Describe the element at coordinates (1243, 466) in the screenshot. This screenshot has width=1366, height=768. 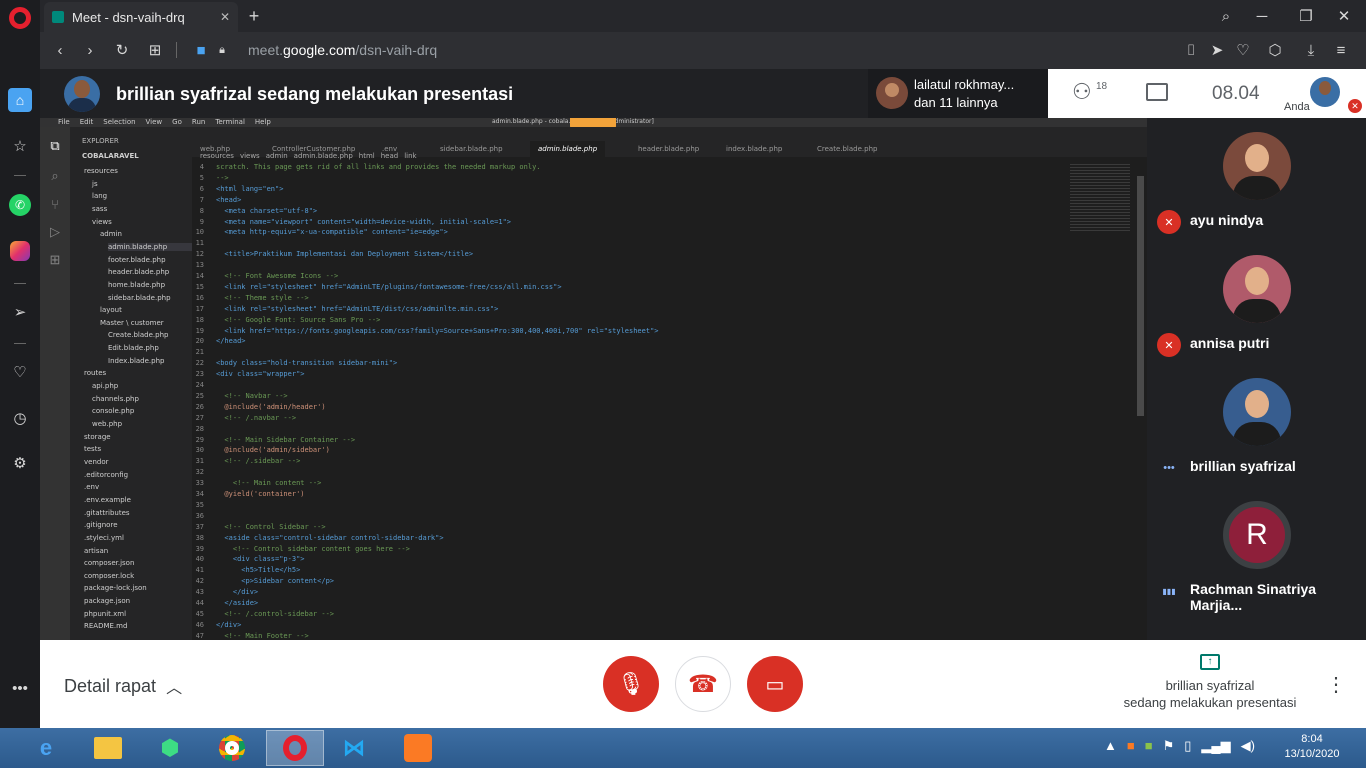
I see `participant-name: brillian syafrizal` at that location.